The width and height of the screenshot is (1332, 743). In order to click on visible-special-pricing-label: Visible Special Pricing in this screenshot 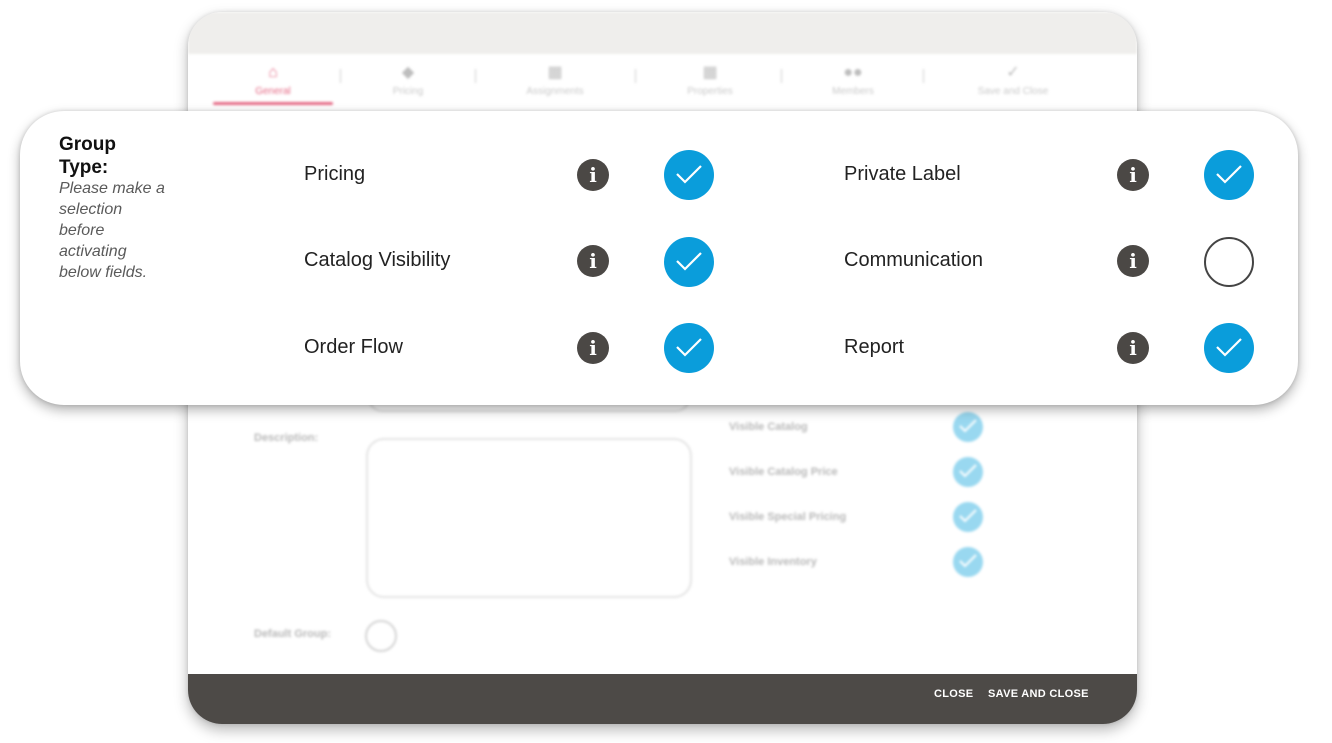, I will do `click(788, 517)`.